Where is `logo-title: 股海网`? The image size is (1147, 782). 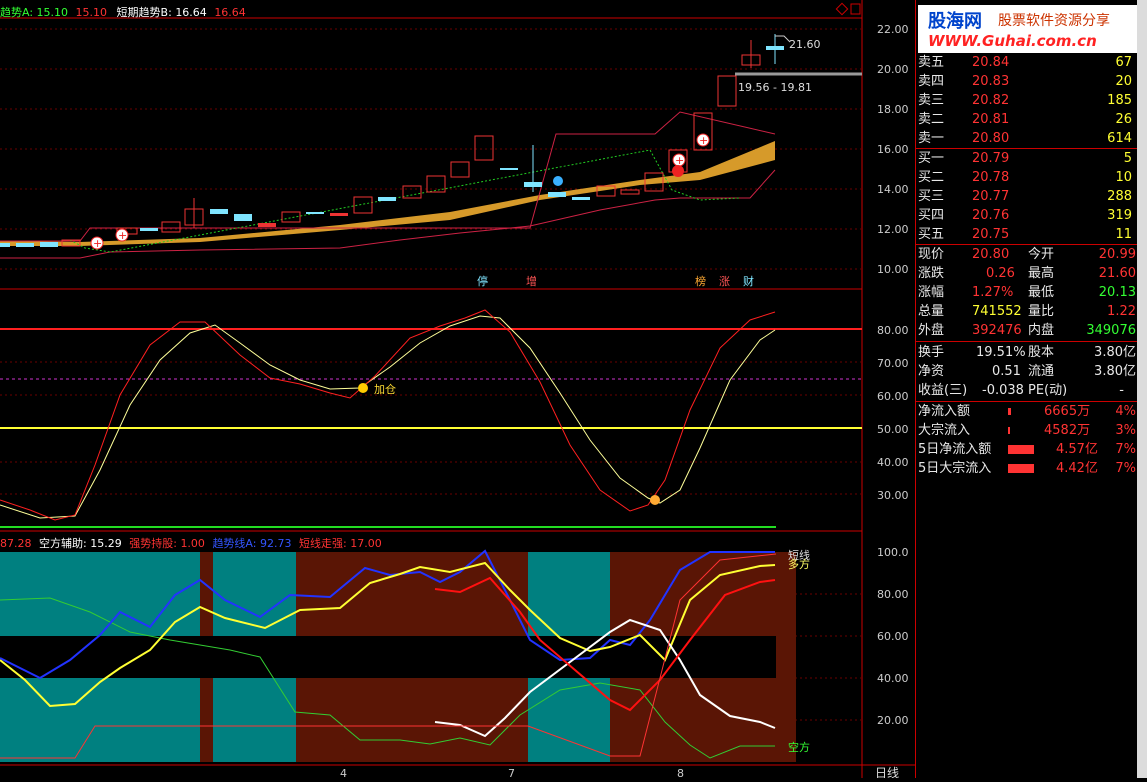
logo-title: 股海网 is located at coordinates (955, 21).